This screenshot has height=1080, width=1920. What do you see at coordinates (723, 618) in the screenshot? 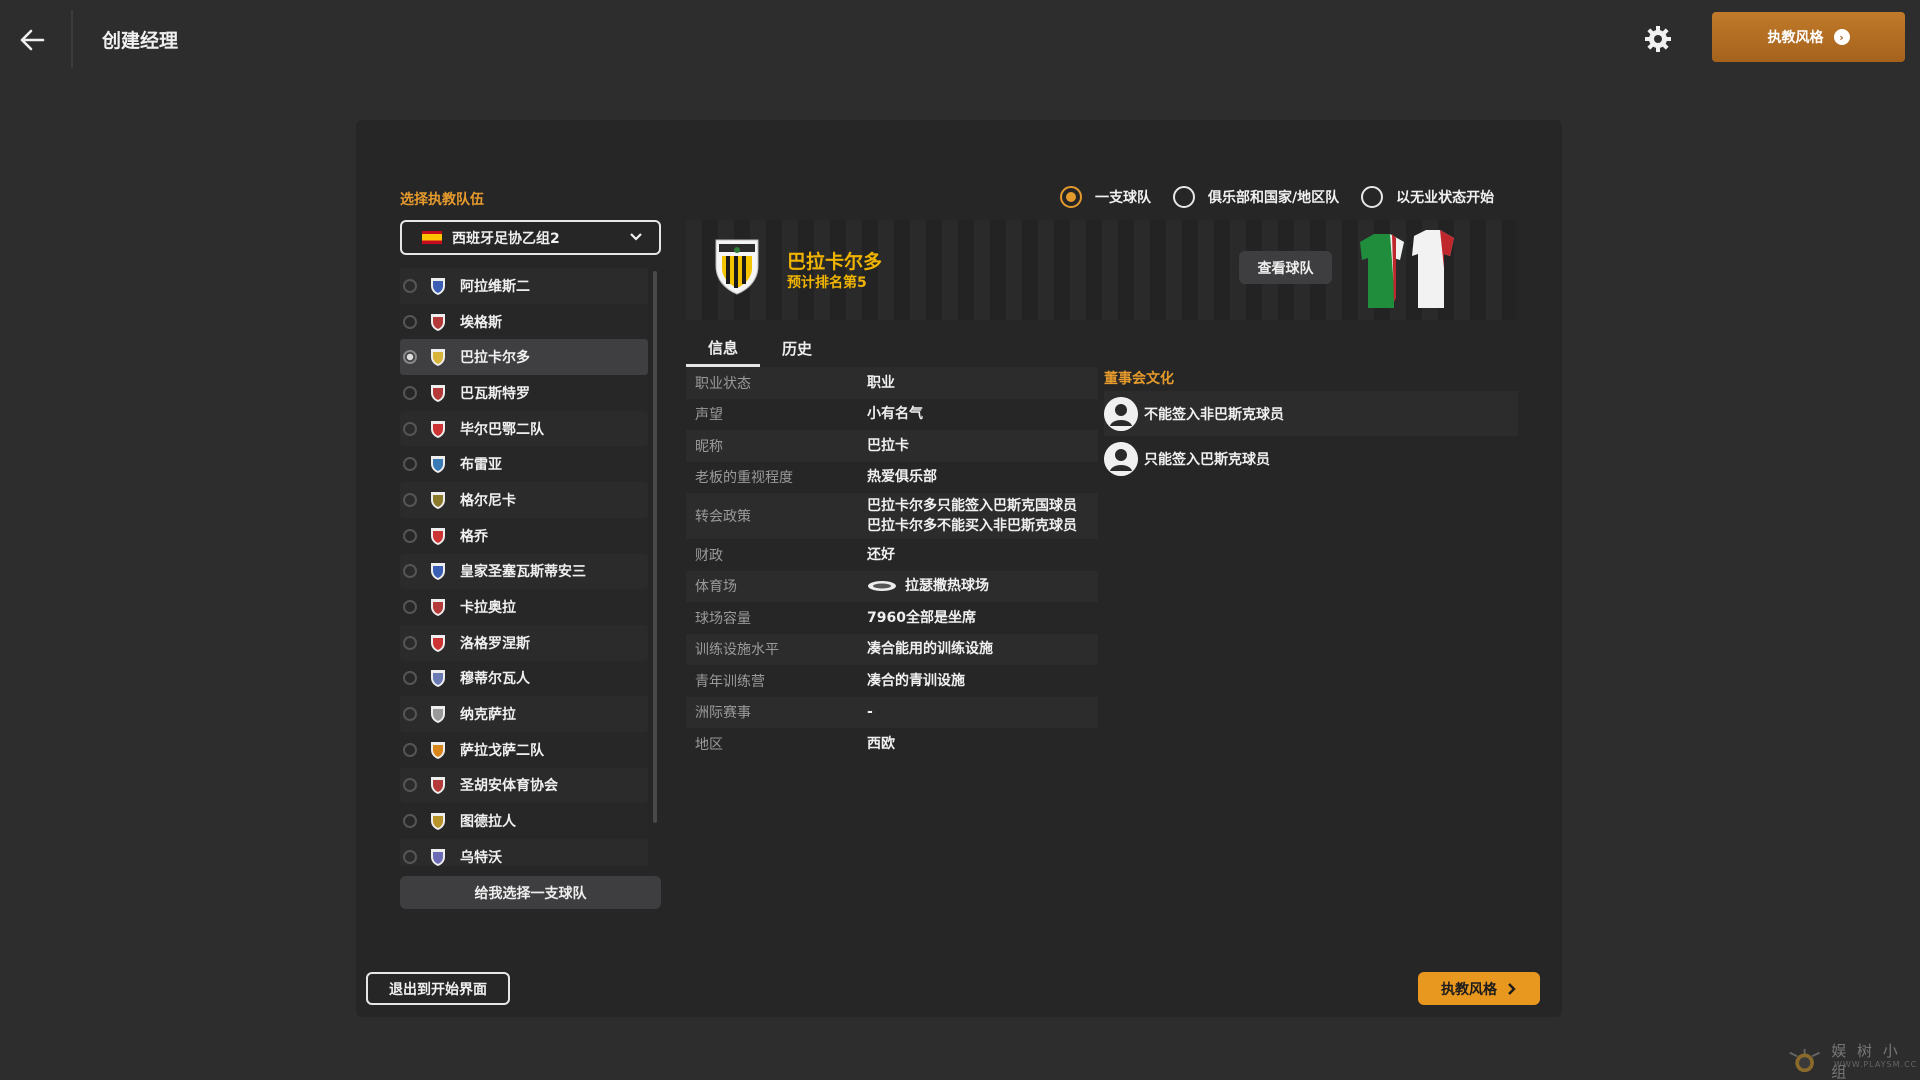
I see `info-key: 球场容量` at bounding box center [723, 618].